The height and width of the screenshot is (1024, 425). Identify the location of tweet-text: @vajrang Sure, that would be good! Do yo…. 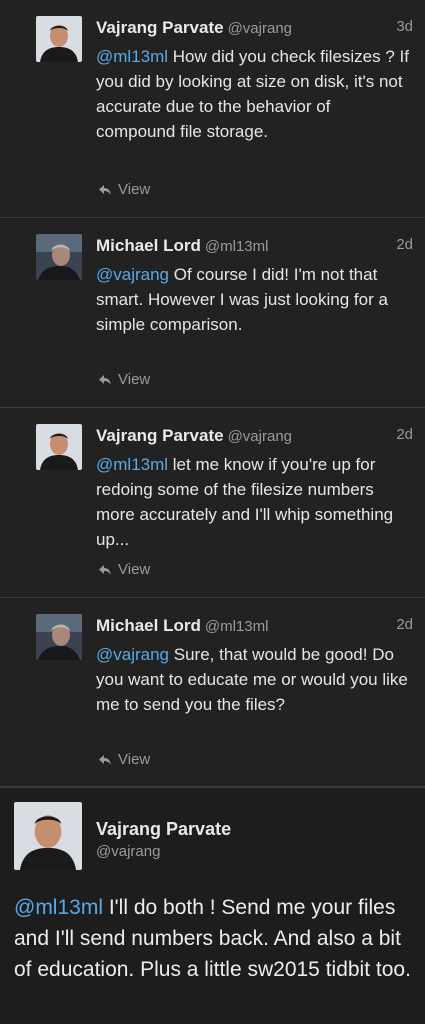
(255, 679).